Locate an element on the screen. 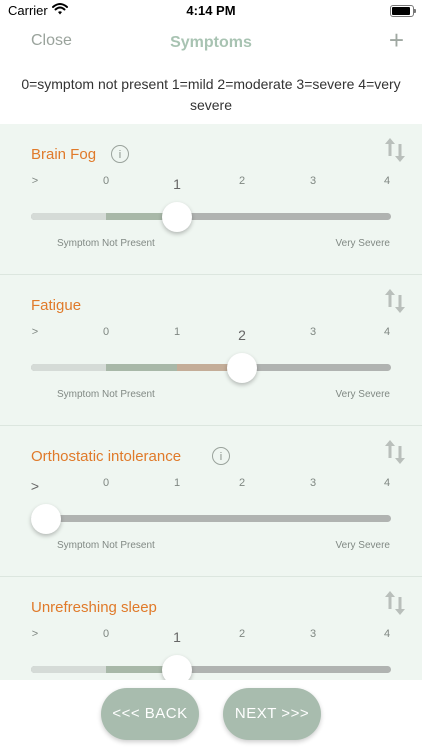 This screenshot has height=750, width=422. symptom-title: Brain Fog is located at coordinates (64, 154).